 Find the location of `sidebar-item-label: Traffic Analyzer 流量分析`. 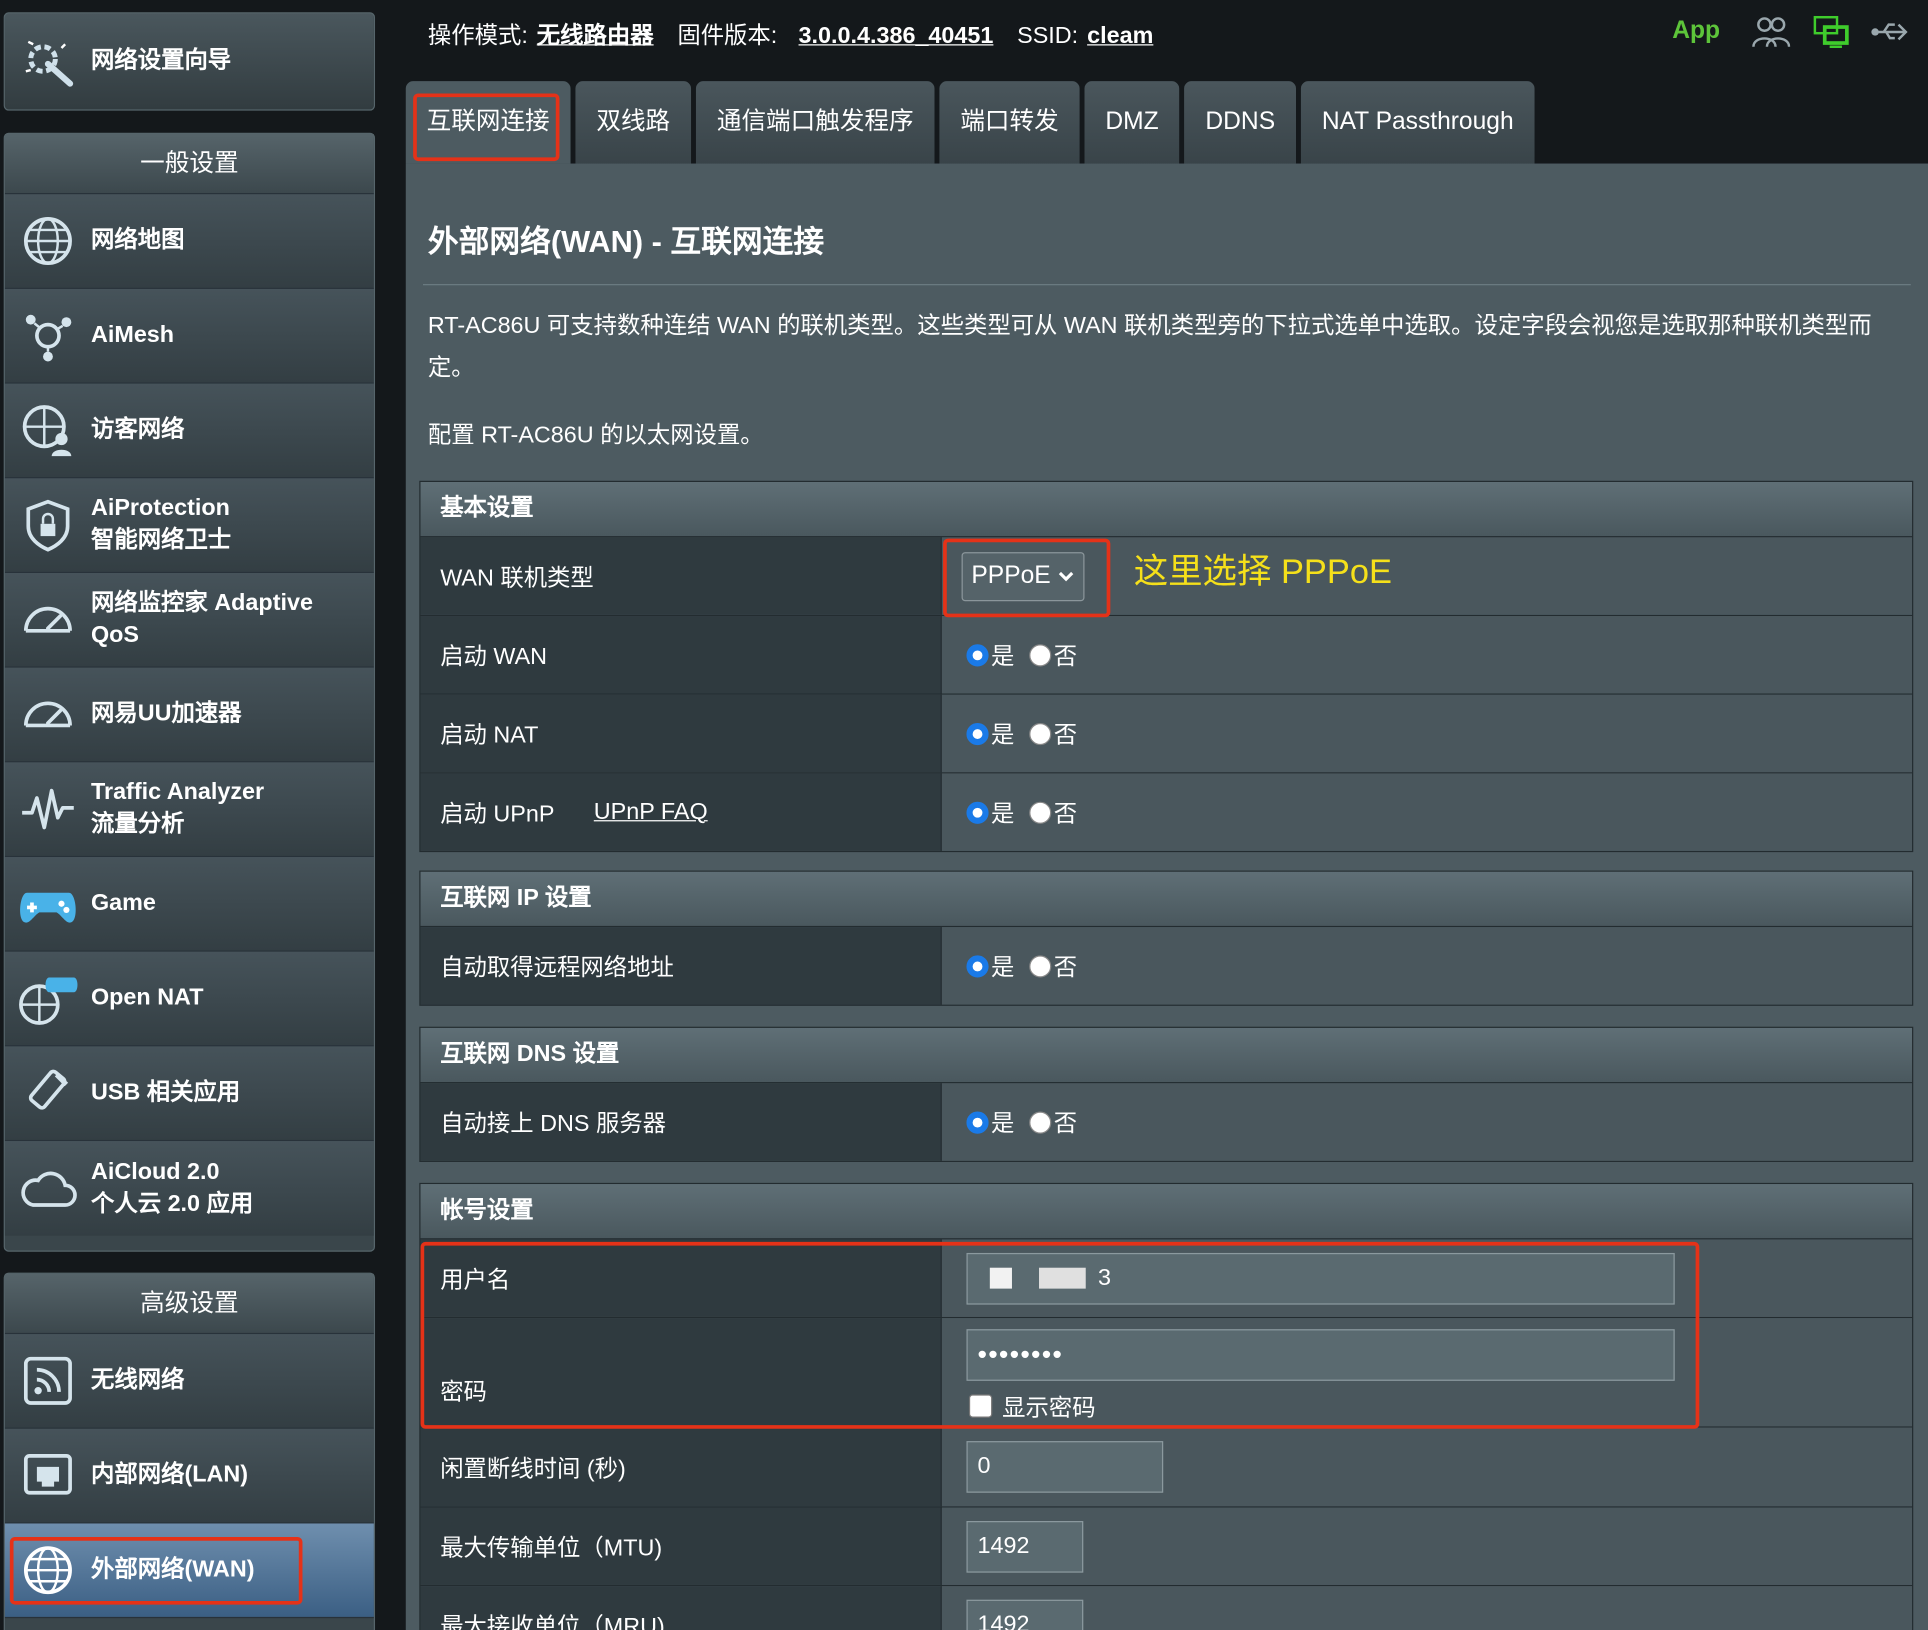

sidebar-item-label: Traffic Analyzer 流量分析 is located at coordinates (177, 808).